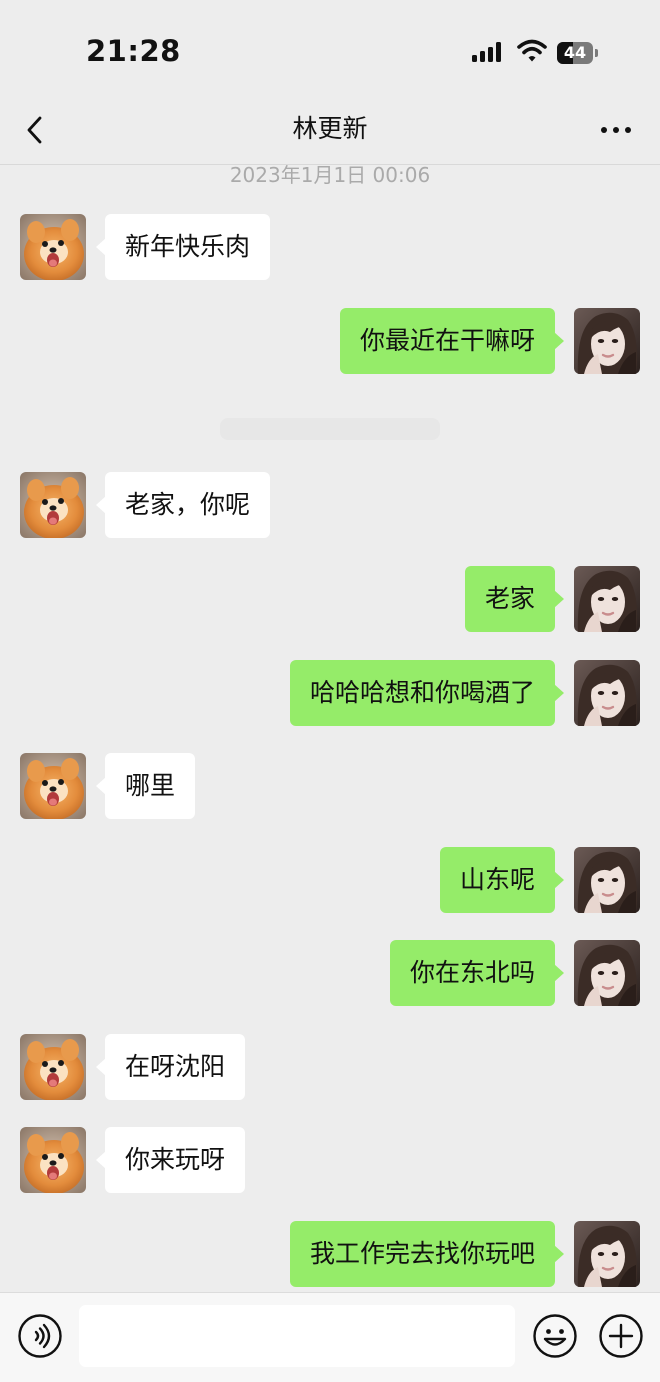 This screenshot has height=1382, width=660. I want to click on cellular-signal-icon, so click(488, 52).